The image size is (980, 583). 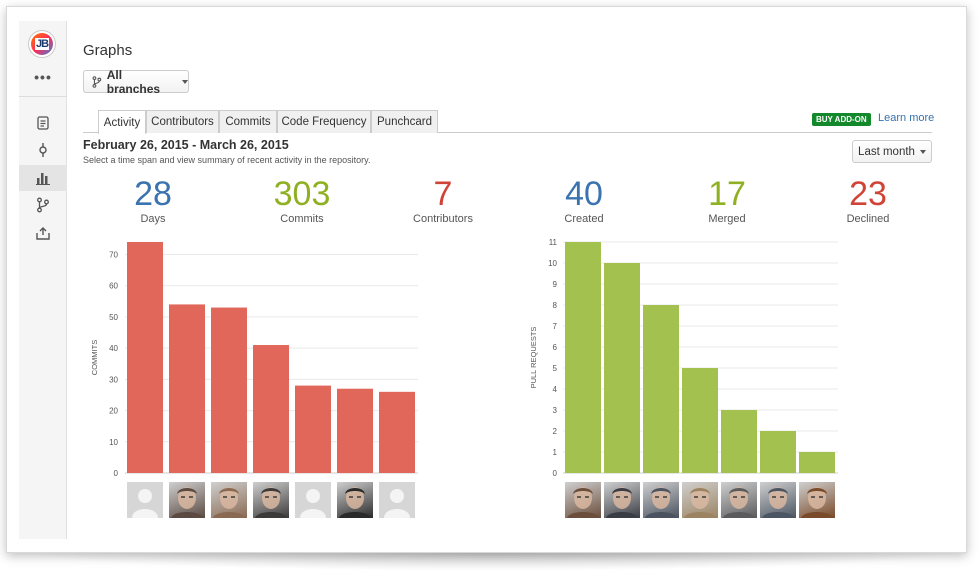 I want to click on commits-chart: 0 10 20 30 40 50 60 70 COMMITS, so click(x=254, y=360).